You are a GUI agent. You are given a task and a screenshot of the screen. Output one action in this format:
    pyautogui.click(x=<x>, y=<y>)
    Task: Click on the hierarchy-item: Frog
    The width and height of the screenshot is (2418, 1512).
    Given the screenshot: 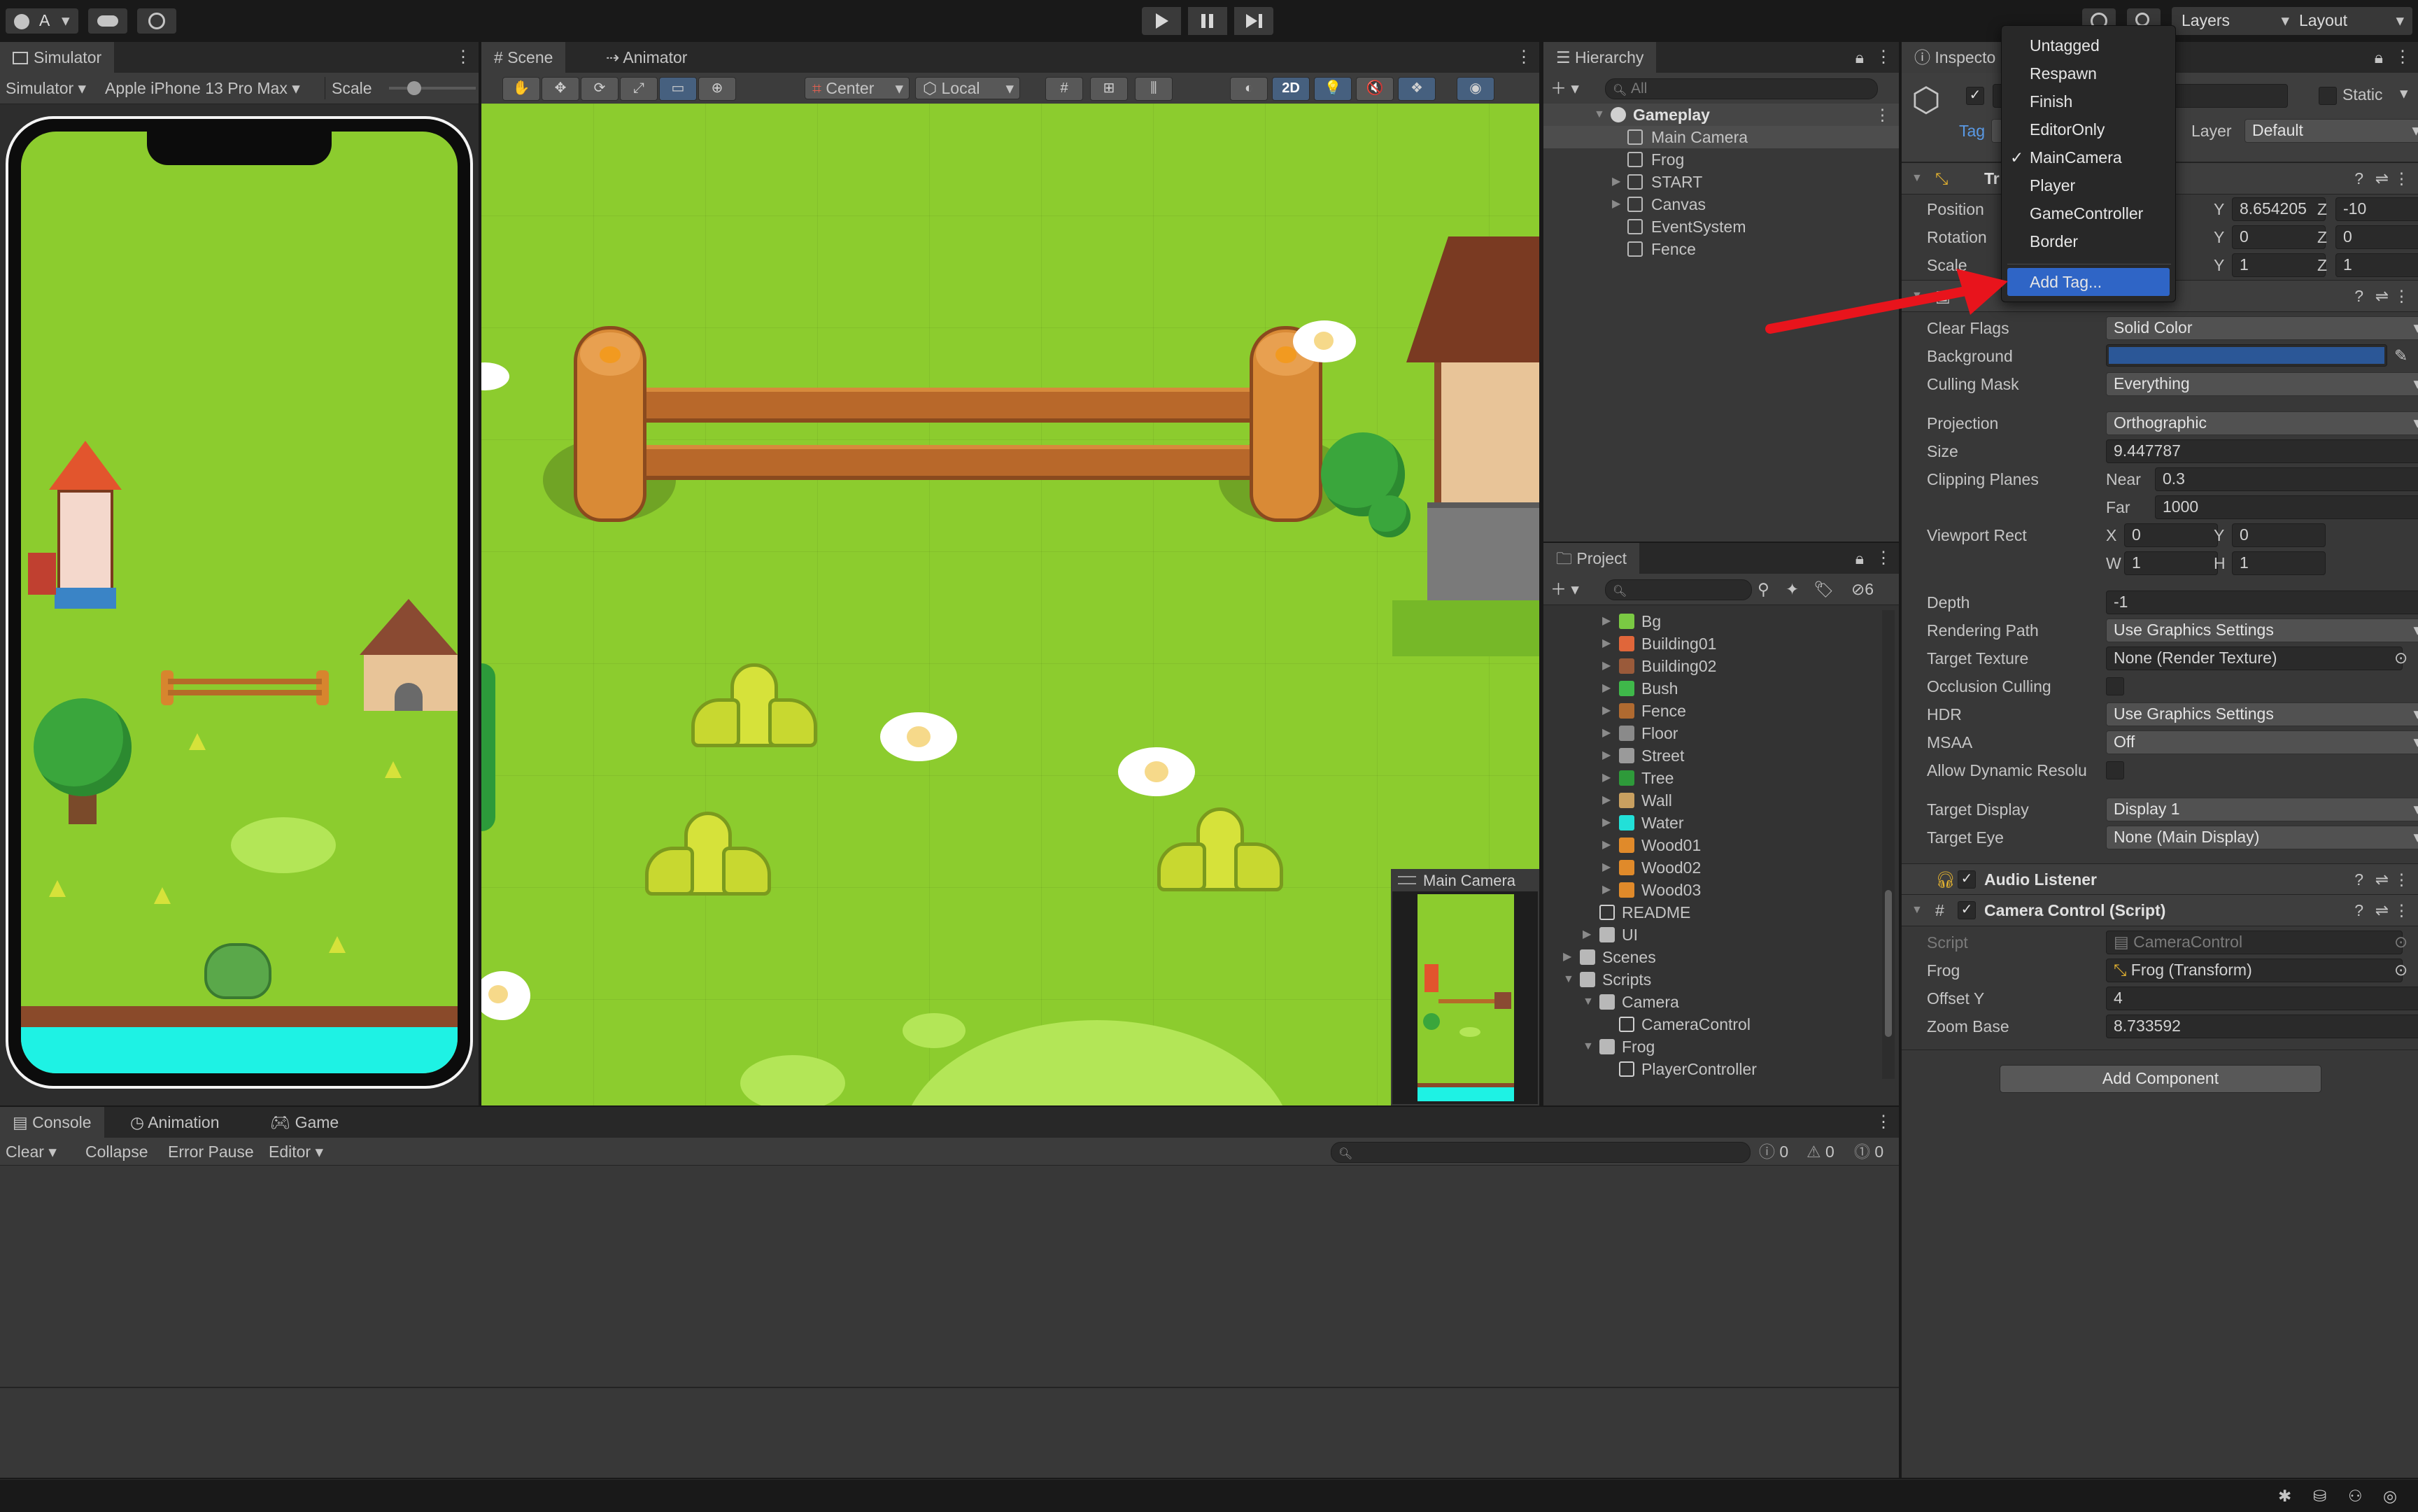 What is the action you would take?
    pyautogui.click(x=1721, y=159)
    